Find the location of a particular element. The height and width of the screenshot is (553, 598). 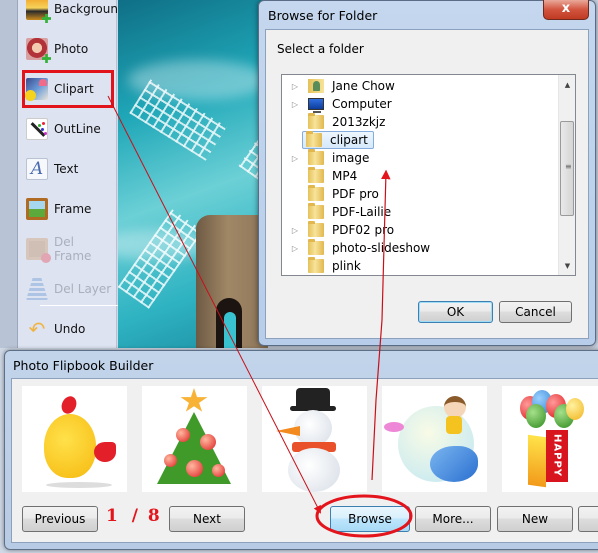

windmill-door-light is located at coordinates (230, 330).